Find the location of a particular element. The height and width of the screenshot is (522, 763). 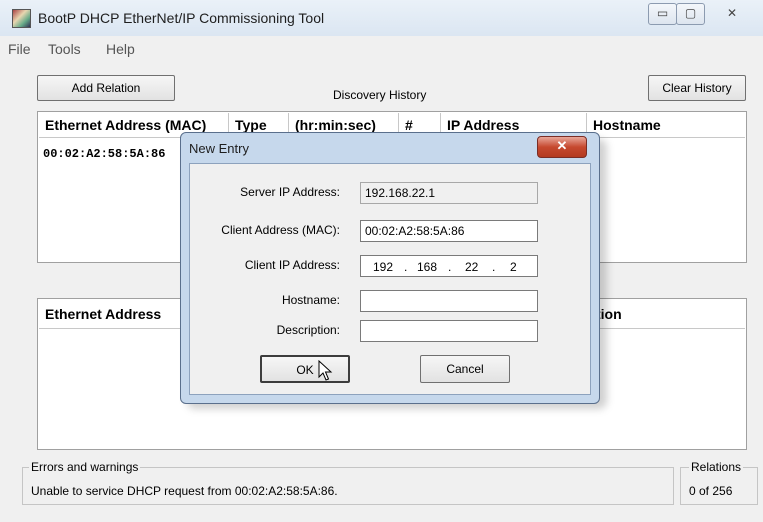

dialog-close-button: ✕ is located at coordinates (562, 147).